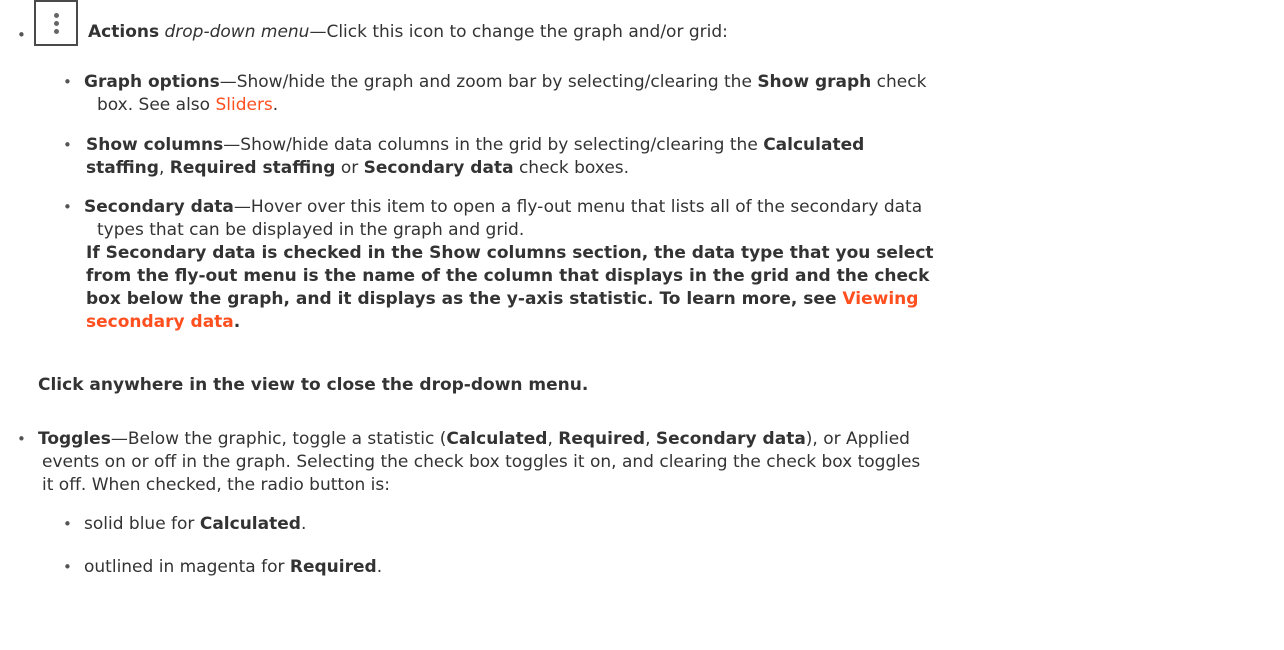 The height and width of the screenshot is (650, 1284). What do you see at coordinates (160, 322) in the screenshot?
I see `viewing-secondary-data-link-cont: secondary data` at bounding box center [160, 322].